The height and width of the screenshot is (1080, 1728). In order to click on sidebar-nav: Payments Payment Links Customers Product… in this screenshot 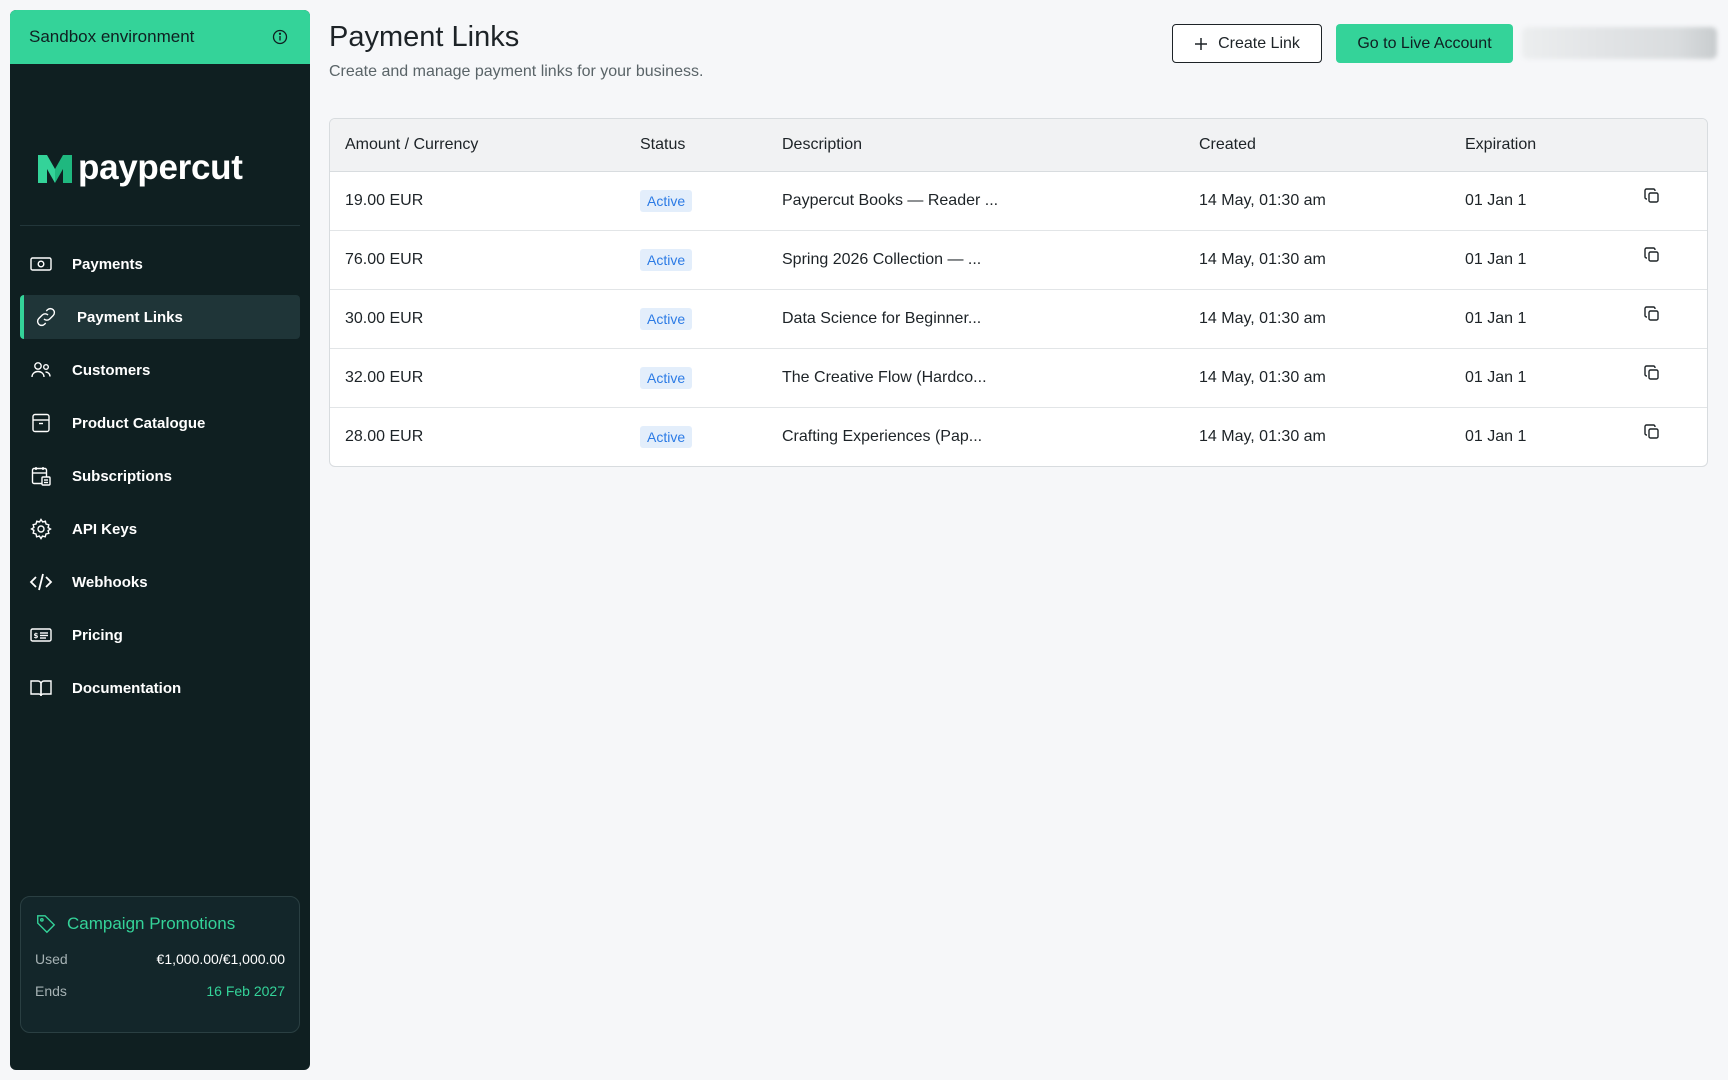, I will do `click(160, 468)`.